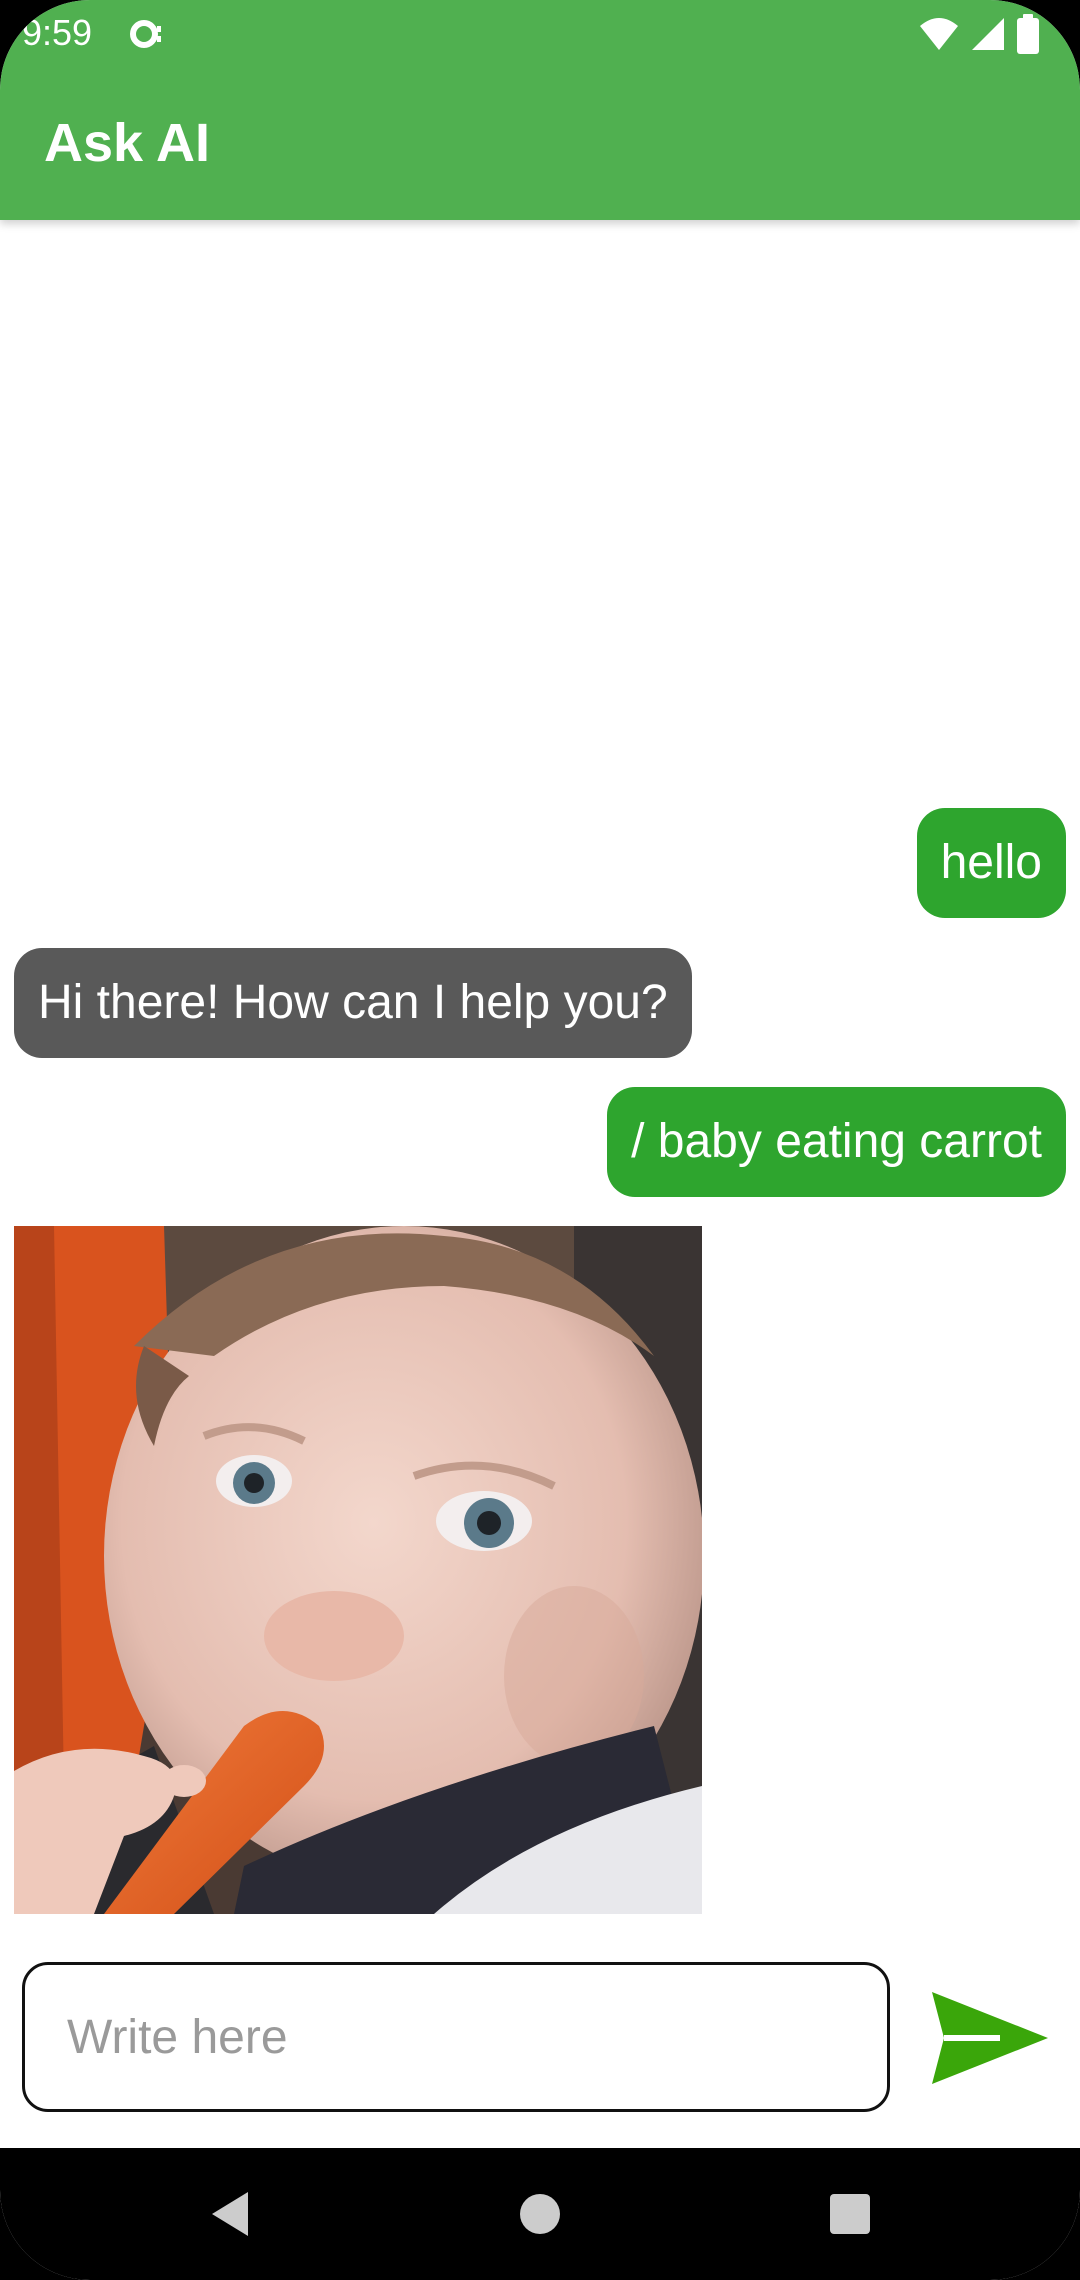 The image size is (1080, 2280). I want to click on message-input, so click(456, 2037).